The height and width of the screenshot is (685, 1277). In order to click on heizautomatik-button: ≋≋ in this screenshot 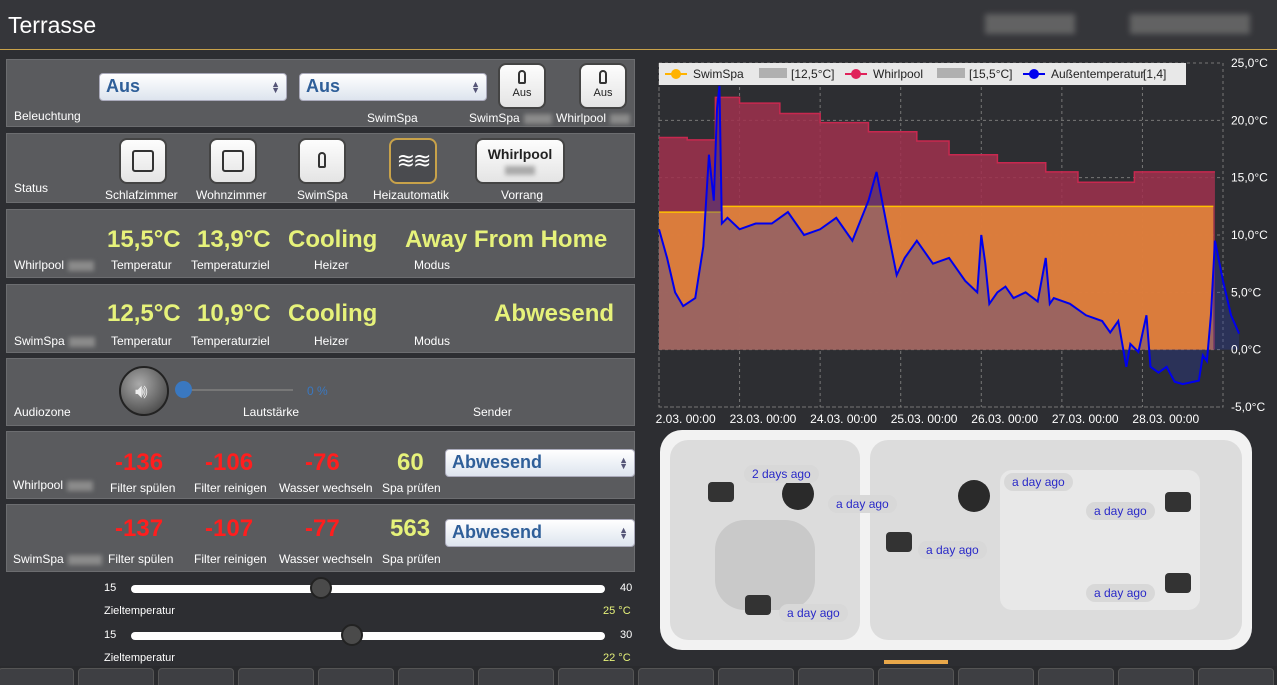, I will do `click(413, 161)`.